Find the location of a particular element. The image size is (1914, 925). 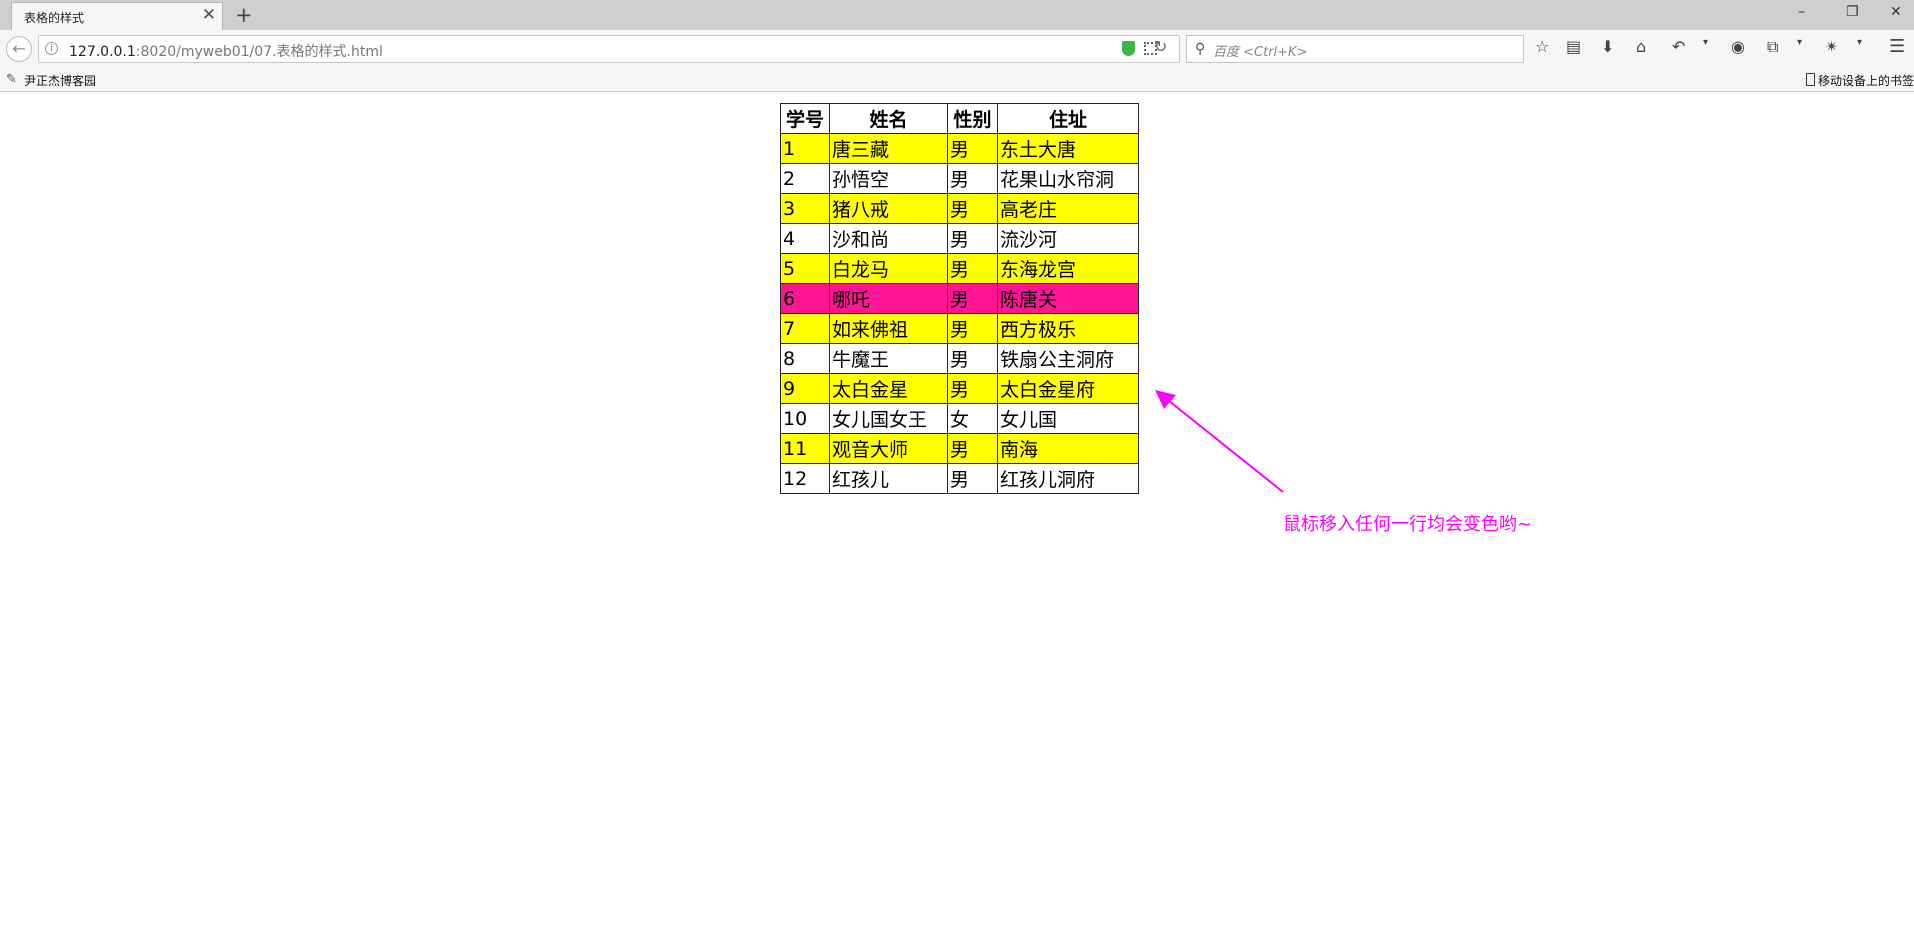

tab-active: 表格的样式 ✕ is located at coordinates (117, 16).